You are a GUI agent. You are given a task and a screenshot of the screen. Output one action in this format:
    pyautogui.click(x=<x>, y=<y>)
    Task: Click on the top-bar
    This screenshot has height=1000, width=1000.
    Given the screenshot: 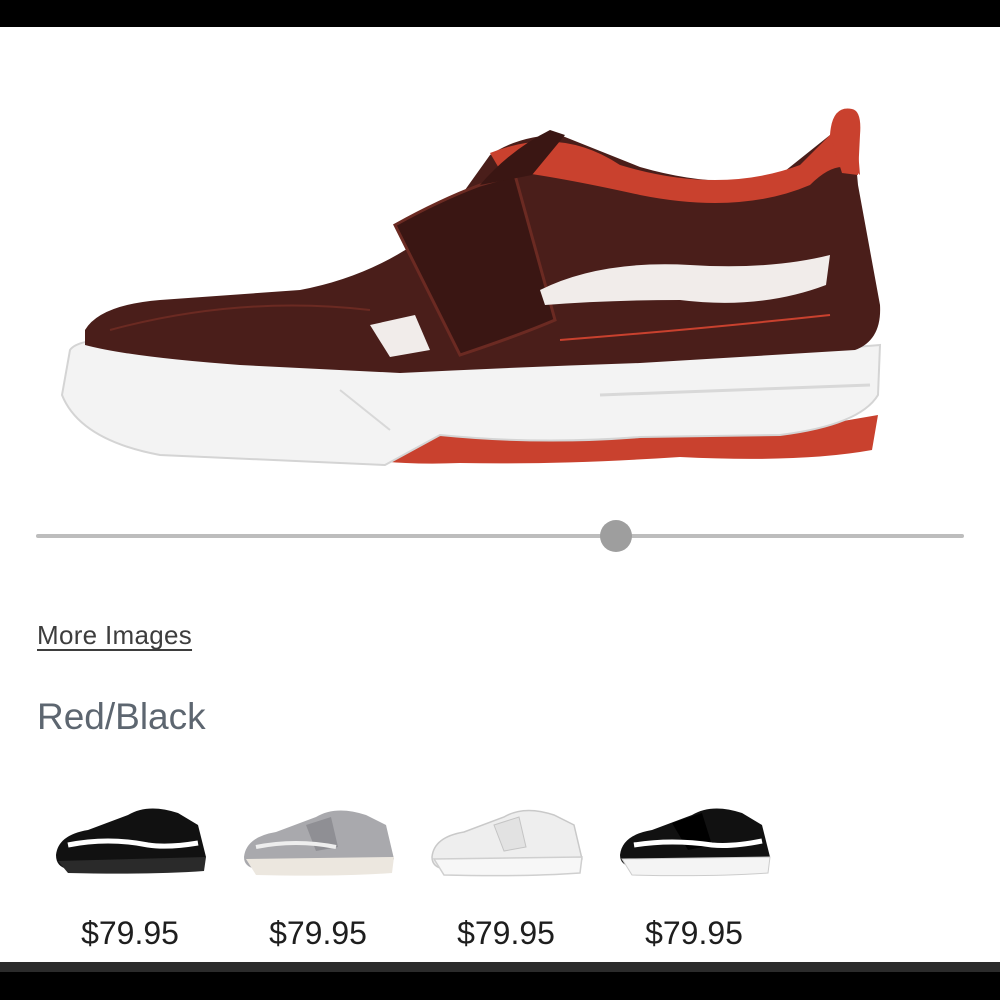 What is the action you would take?
    pyautogui.click(x=500, y=13)
    